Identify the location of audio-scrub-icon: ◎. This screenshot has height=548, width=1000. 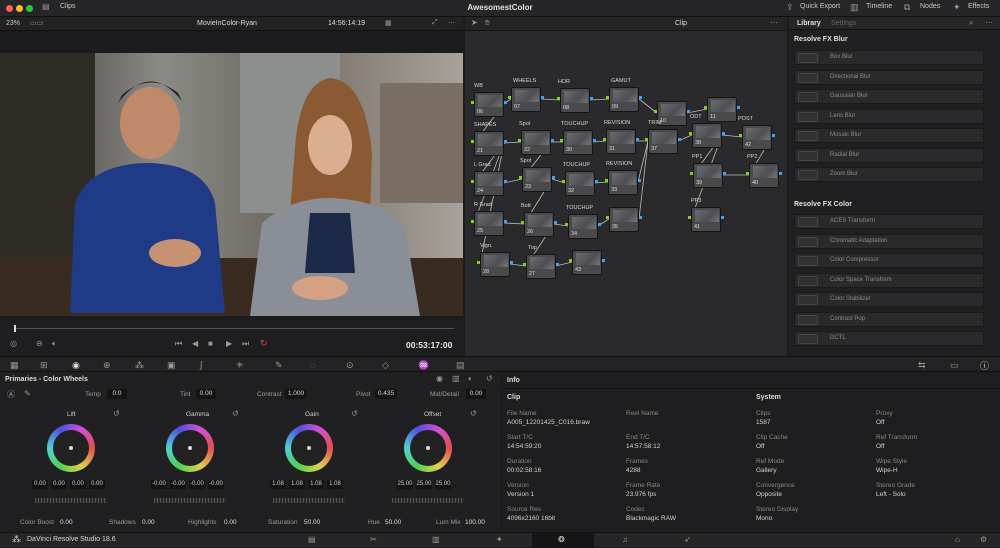
(13, 343).